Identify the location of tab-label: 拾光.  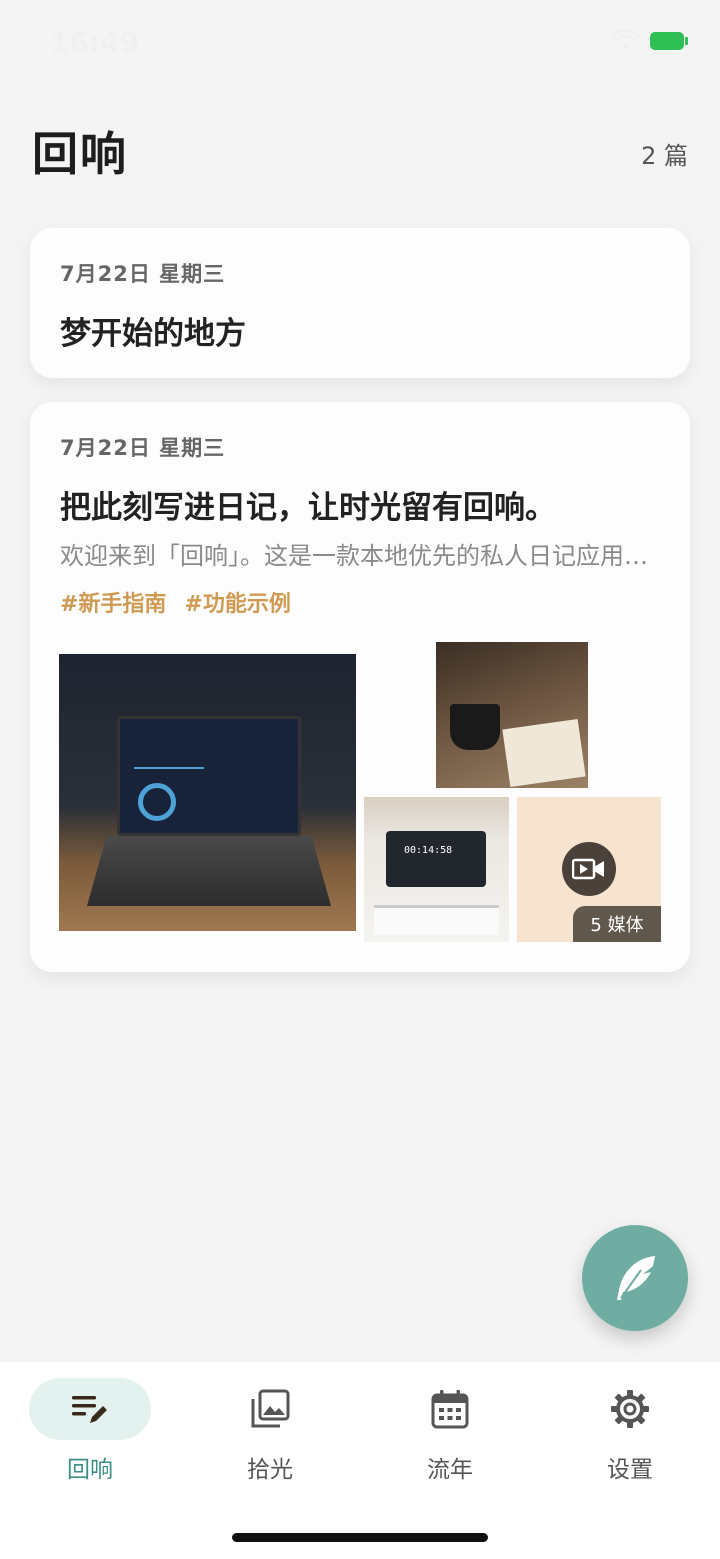
(270, 1470).